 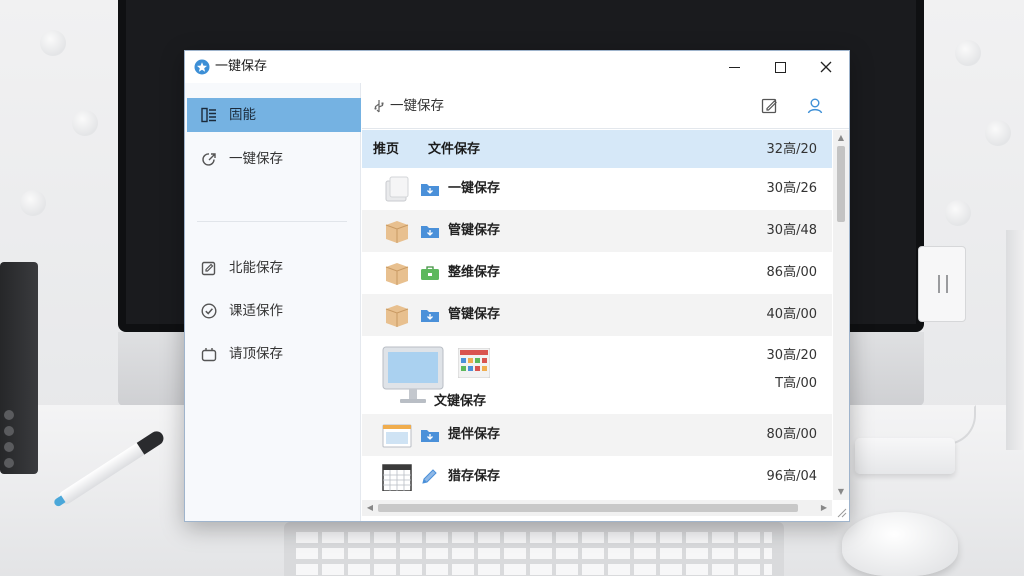 What do you see at coordinates (796, 383) in the screenshot?
I see `file-size-secondary: T高/00` at bounding box center [796, 383].